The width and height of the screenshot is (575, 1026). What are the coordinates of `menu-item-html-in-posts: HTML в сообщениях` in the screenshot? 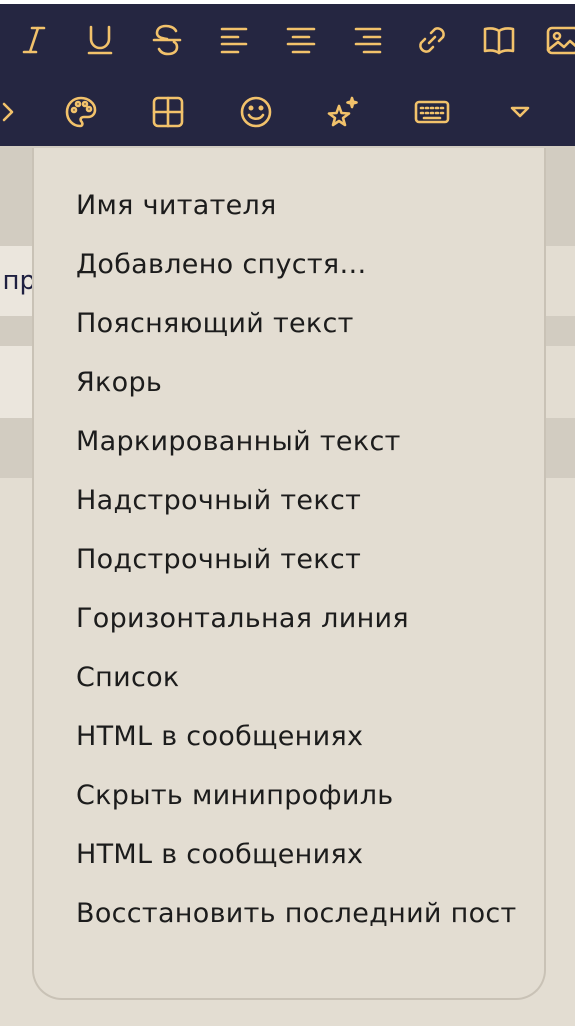 It's located at (219, 737).